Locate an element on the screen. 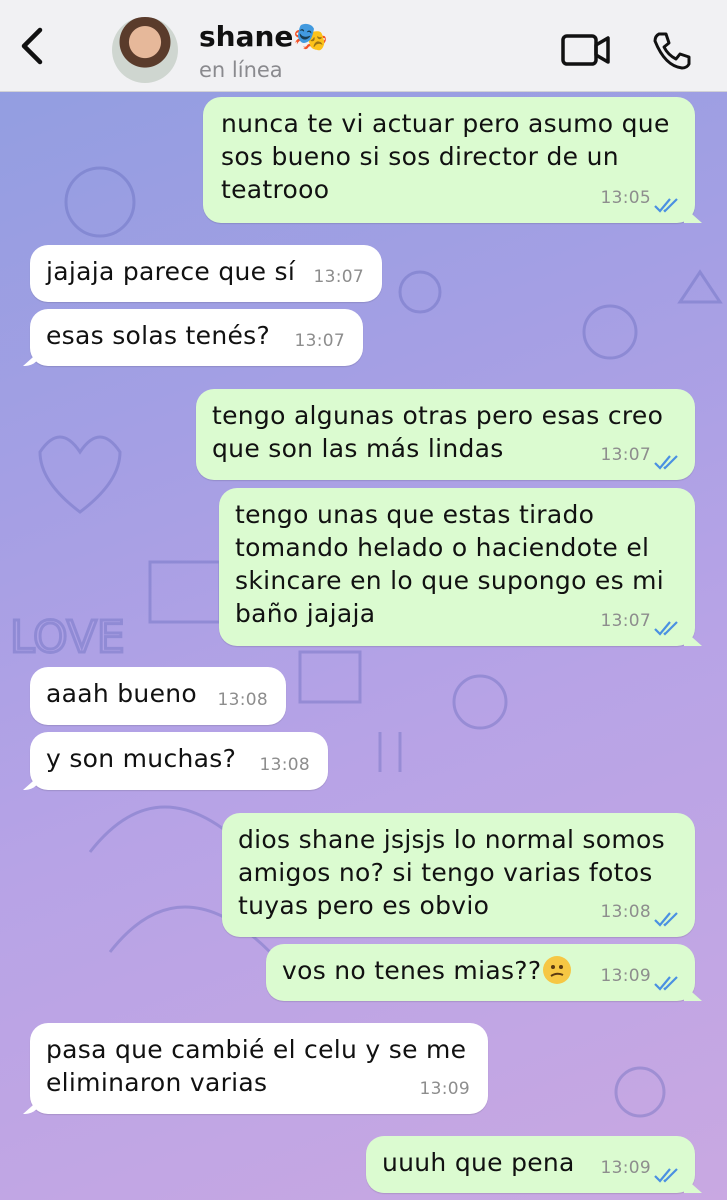 The image size is (727, 1200). message-bubble-incoming: jajaja parece que sí 13:07 is located at coordinates (206, 273).